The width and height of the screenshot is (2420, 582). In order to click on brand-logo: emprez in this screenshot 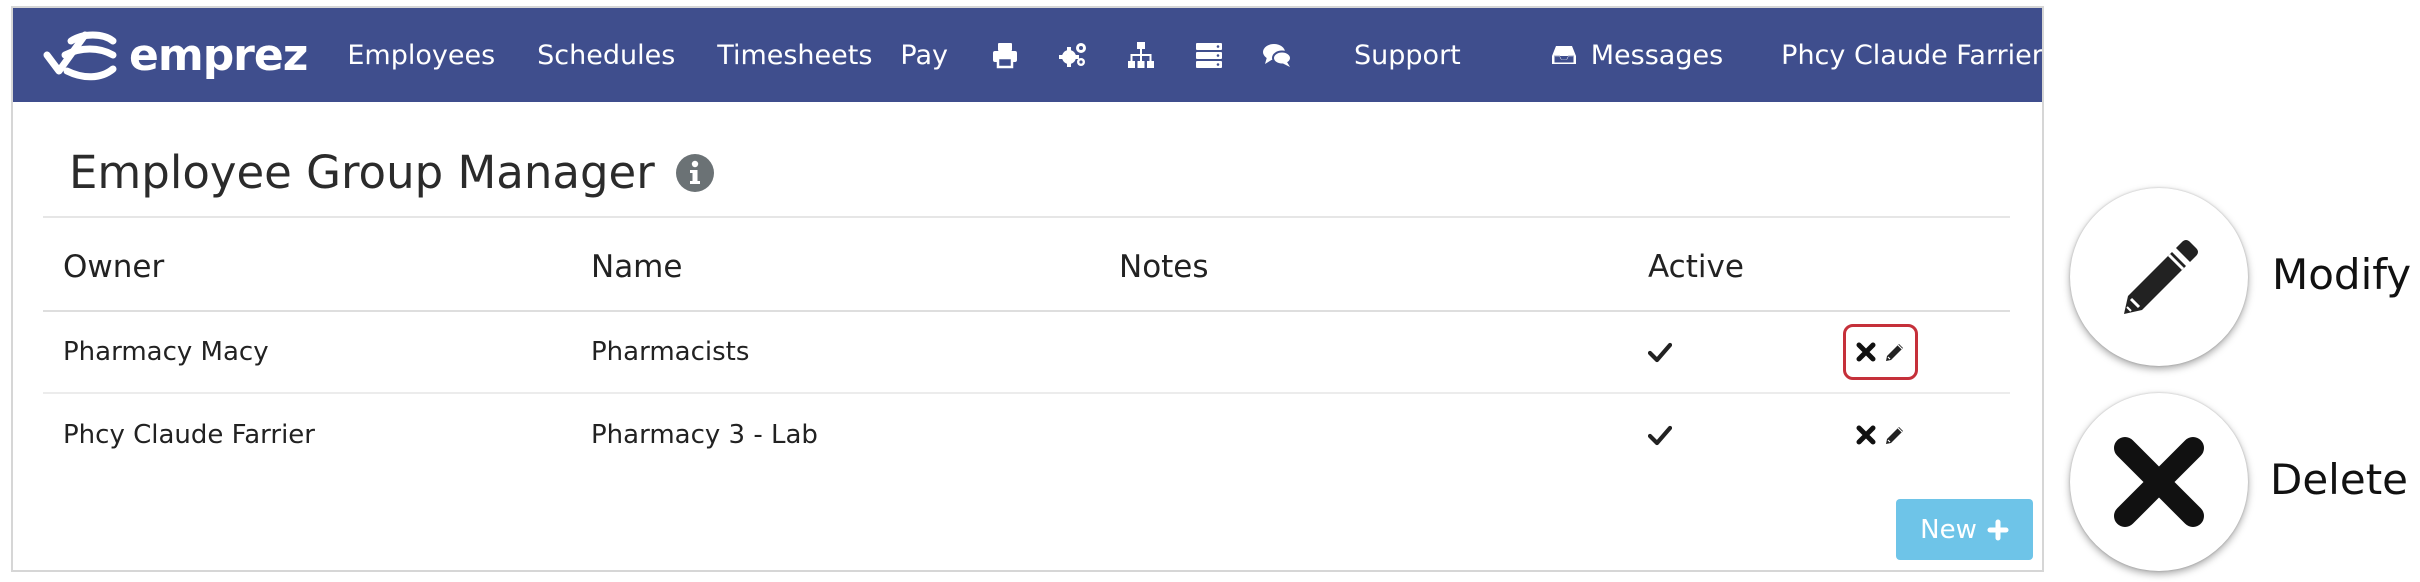, I will do `click(174, 55)`.